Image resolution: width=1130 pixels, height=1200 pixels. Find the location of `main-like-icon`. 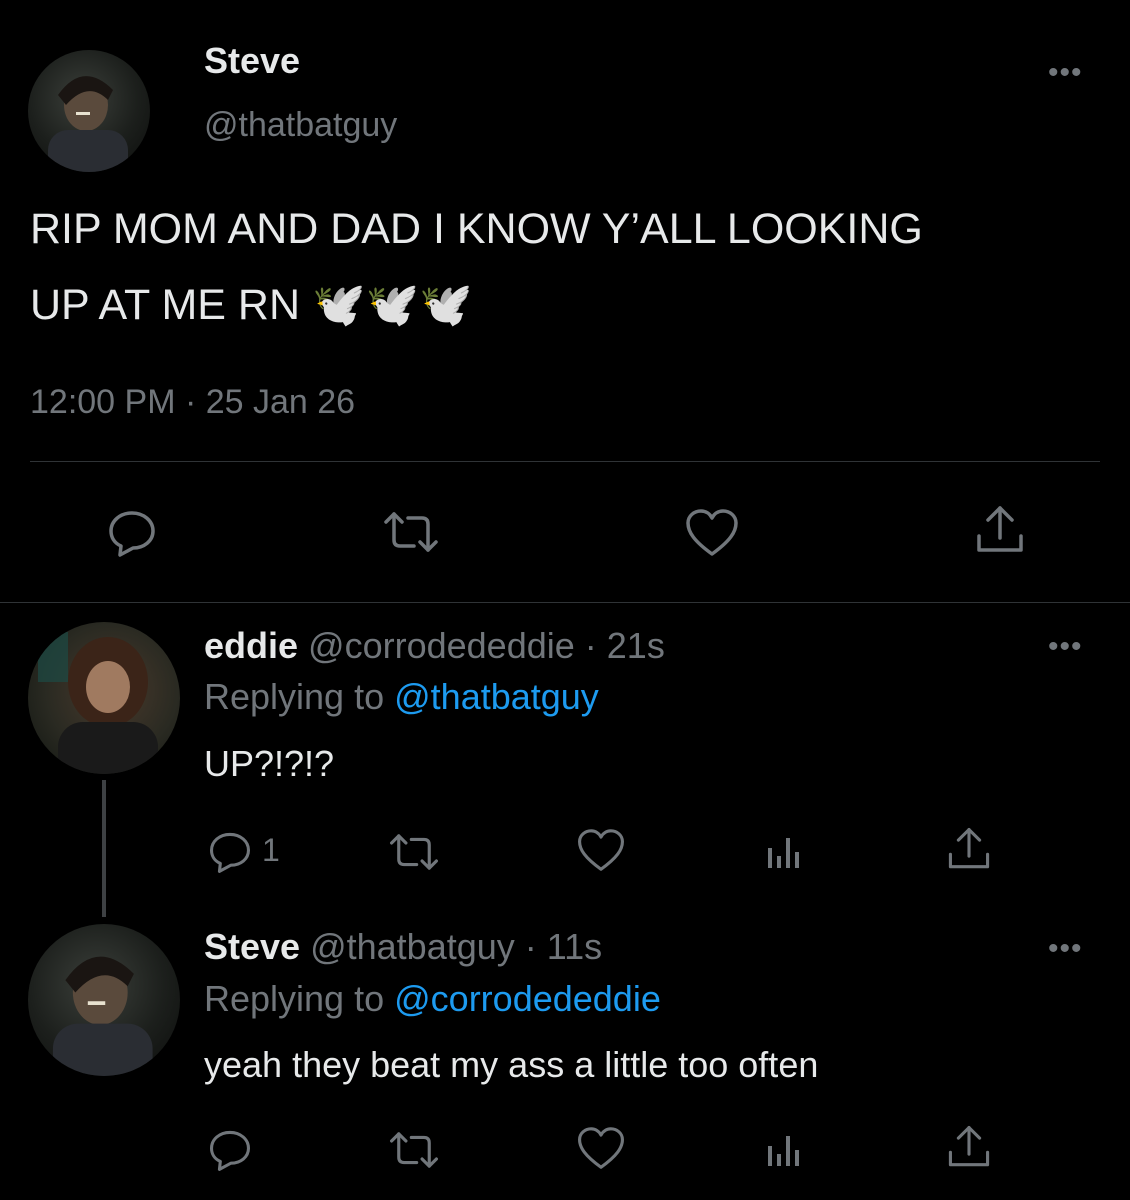

main-like-icon is located at coordinates (712, 533).